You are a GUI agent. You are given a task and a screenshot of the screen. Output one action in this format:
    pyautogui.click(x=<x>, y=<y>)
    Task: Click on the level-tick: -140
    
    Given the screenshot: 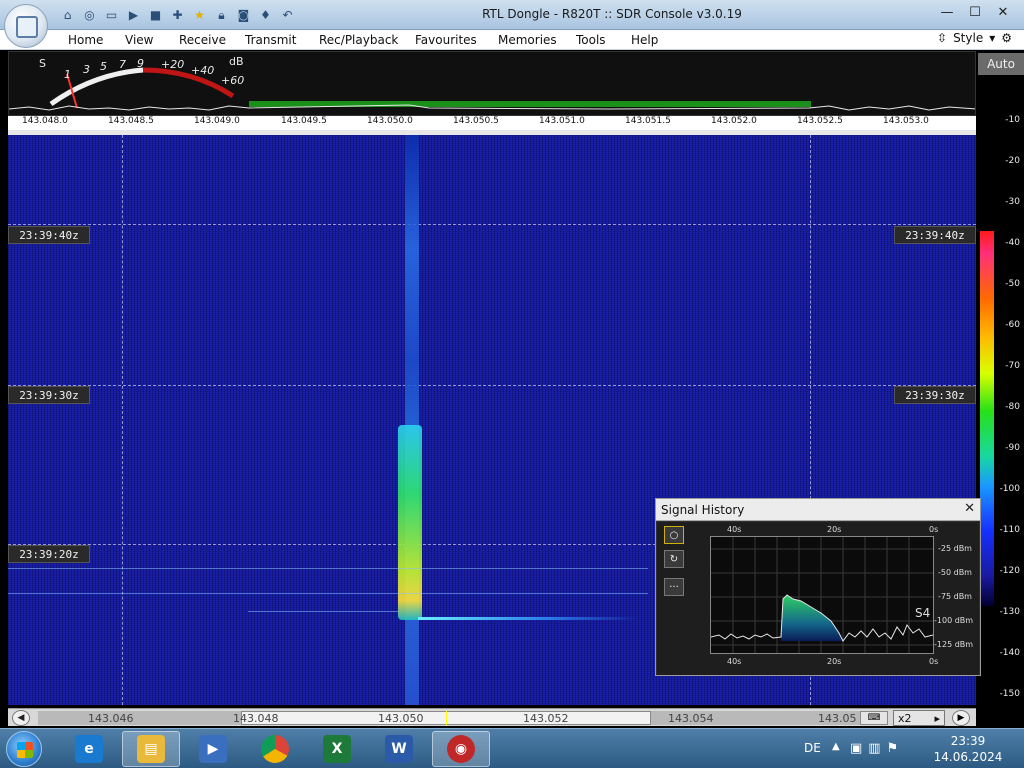 What is the action you would take?
    pyautogui.click(x=1009, y=653)
    